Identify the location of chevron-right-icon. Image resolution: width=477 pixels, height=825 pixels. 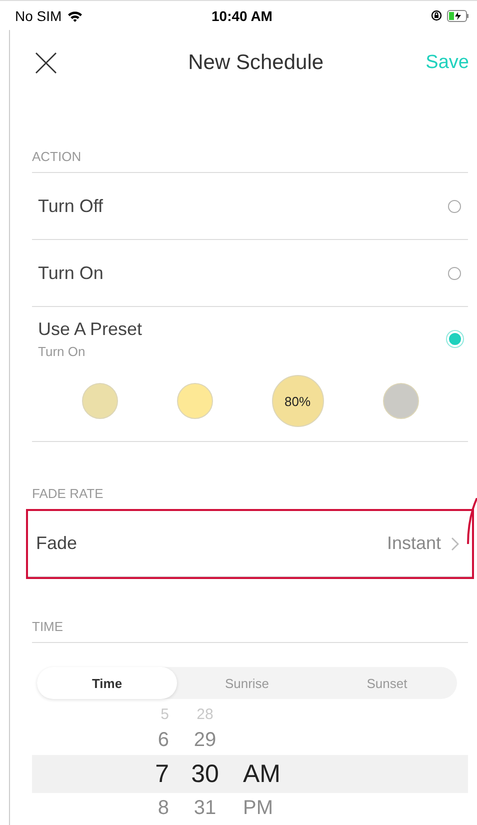
(455, 543).